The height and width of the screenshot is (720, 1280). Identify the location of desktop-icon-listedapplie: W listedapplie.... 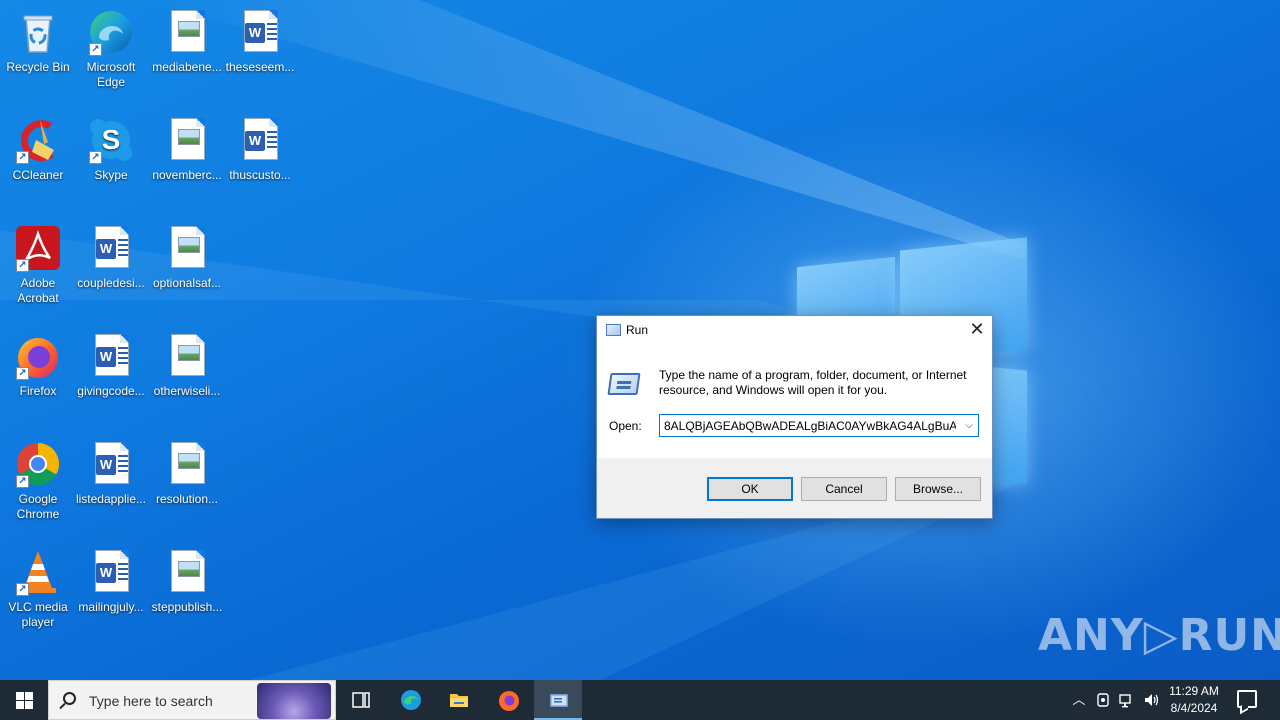
(111, 473).